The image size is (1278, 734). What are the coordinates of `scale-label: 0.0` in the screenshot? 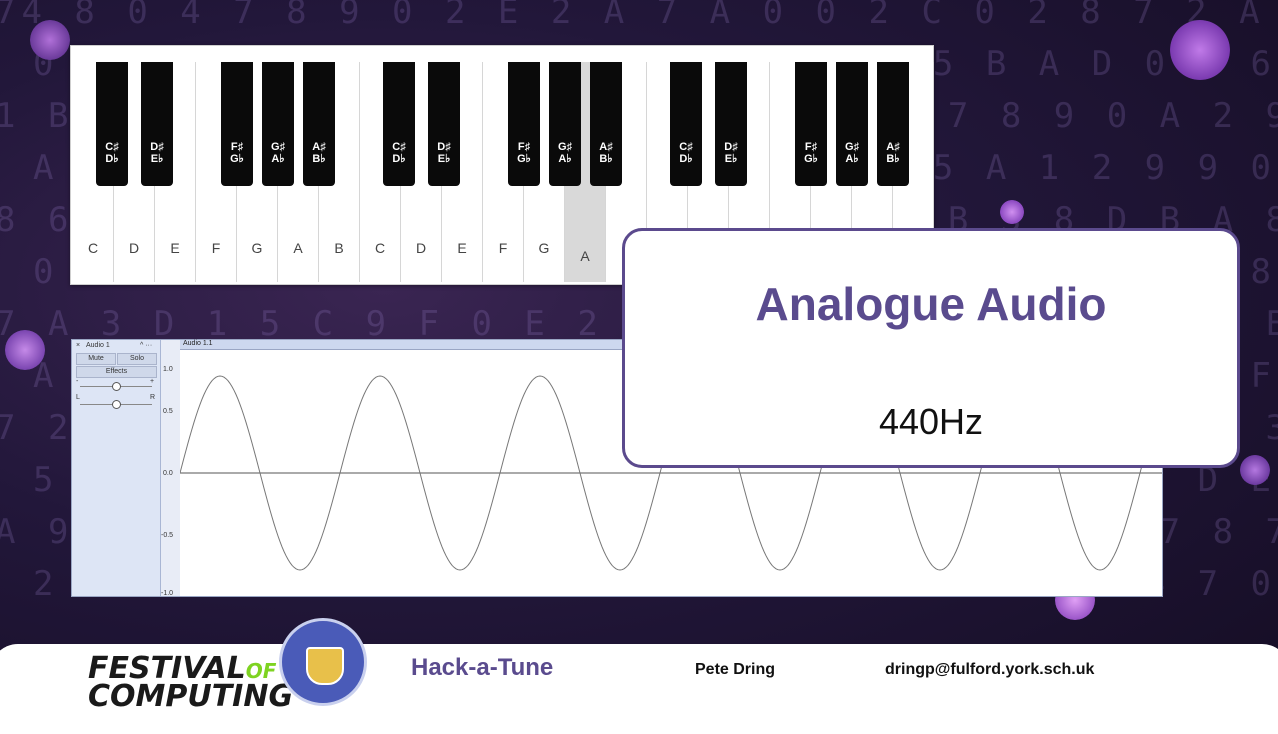 It's located at (168, 473).